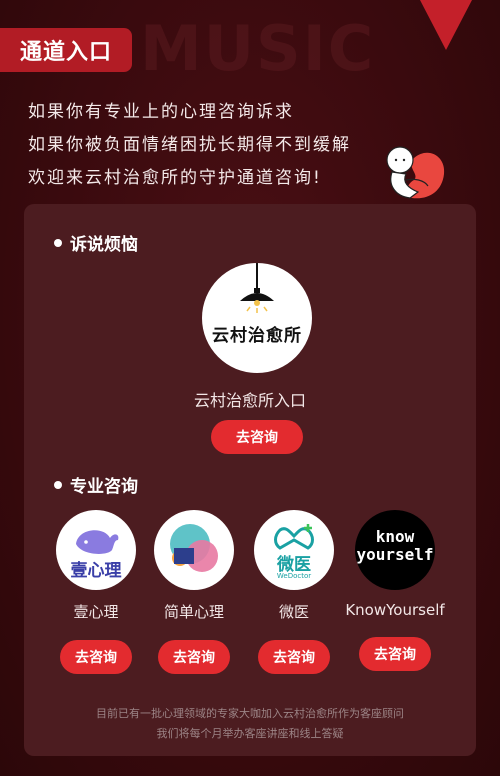  I want to click on hug-illustration-icon, so click(415, 172).